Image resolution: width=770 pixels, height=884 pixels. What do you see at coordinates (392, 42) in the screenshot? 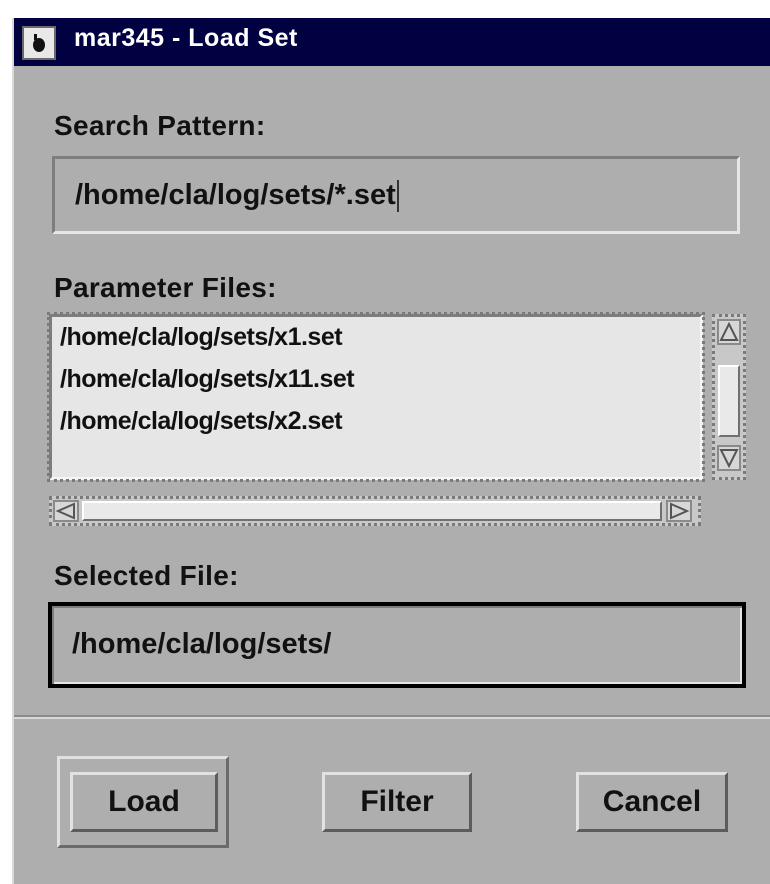
I see `title-bar: mar345 - Load Set` at bounding box center [392, 42].